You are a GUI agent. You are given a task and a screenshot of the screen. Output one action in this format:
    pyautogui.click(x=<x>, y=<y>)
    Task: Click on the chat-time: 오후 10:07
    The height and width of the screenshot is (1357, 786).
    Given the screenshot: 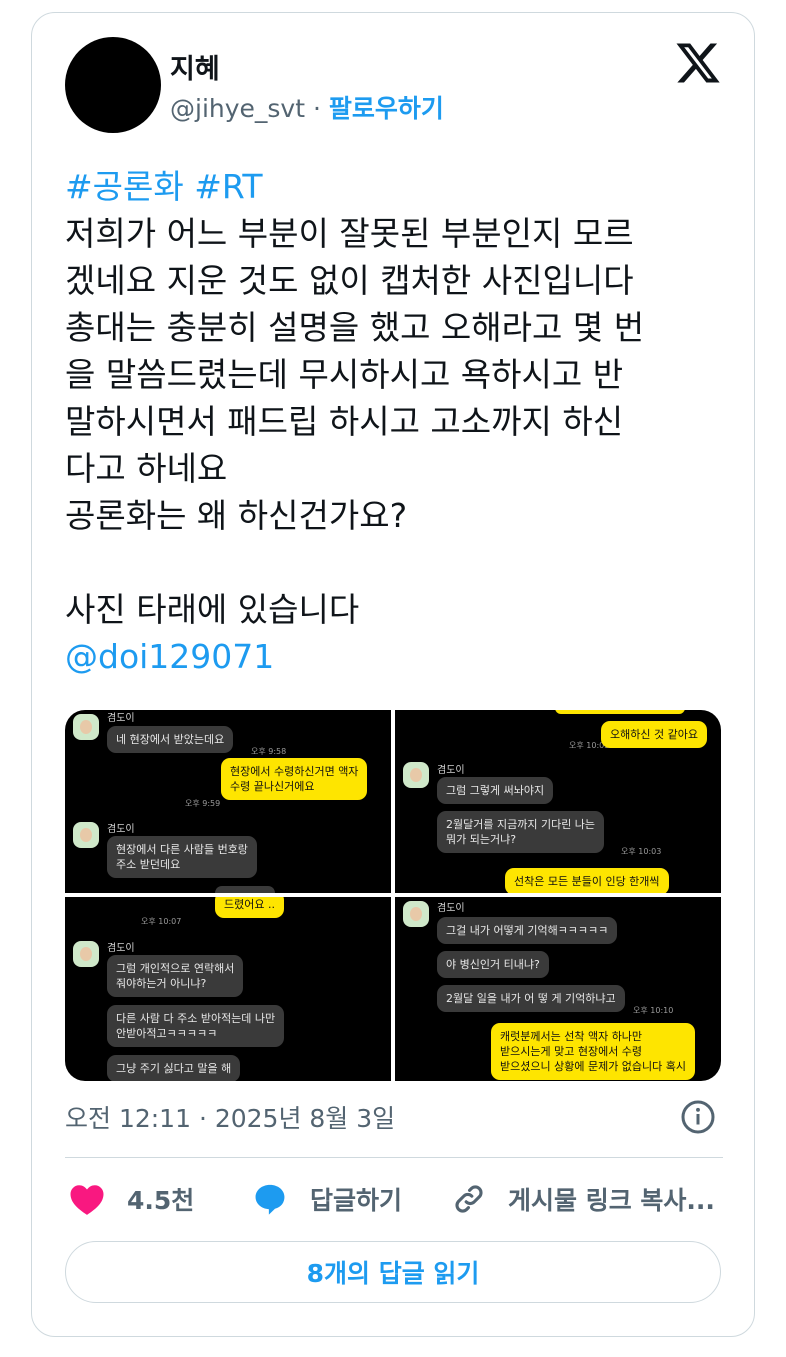 What is the action you would take?
    pyautogui.click(x=161, y=921)
    